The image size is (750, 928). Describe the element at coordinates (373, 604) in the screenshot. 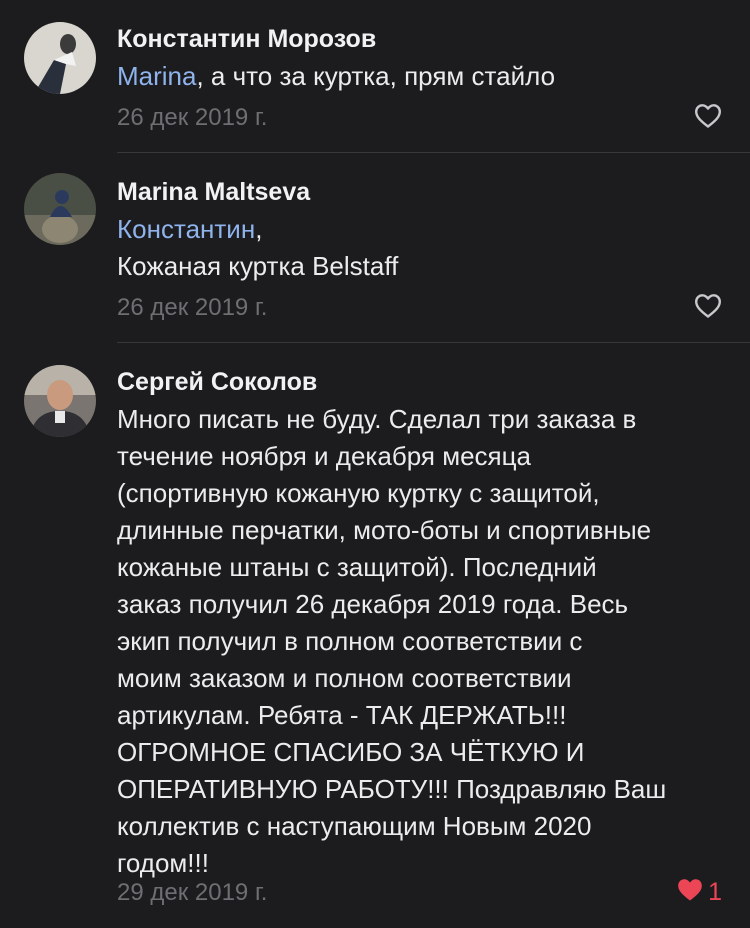

I see `comment-text-line: заказ получил 26 декабря 2019 года. Весь` at that location.